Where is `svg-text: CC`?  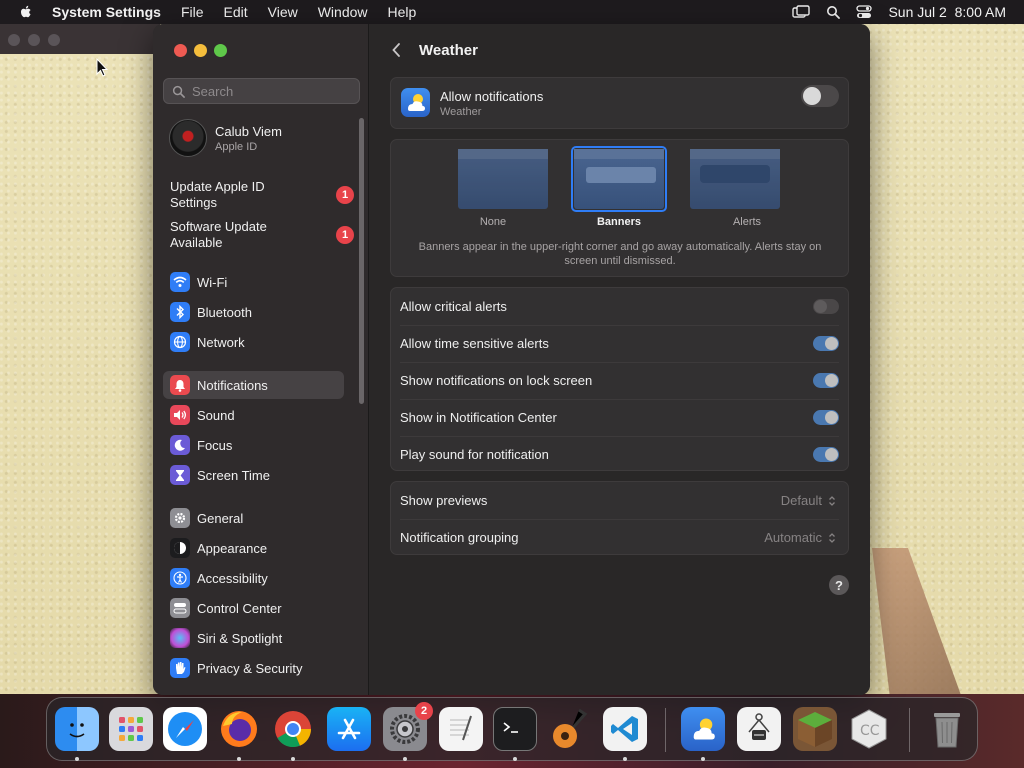 svg-text: CC is located at coordinates (870, 731).